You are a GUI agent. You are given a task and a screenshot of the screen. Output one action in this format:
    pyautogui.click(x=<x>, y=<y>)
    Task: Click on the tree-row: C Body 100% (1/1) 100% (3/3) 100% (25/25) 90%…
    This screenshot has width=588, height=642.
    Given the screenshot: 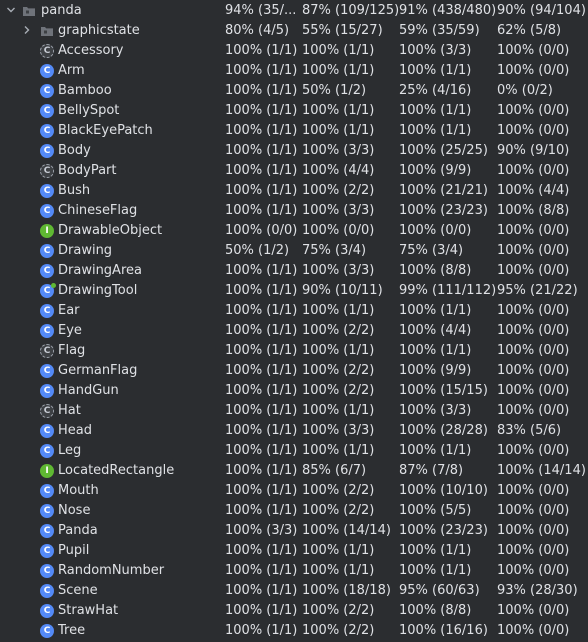 What is the action you would take?
    pyautogui.click(x=294, y=151)
    